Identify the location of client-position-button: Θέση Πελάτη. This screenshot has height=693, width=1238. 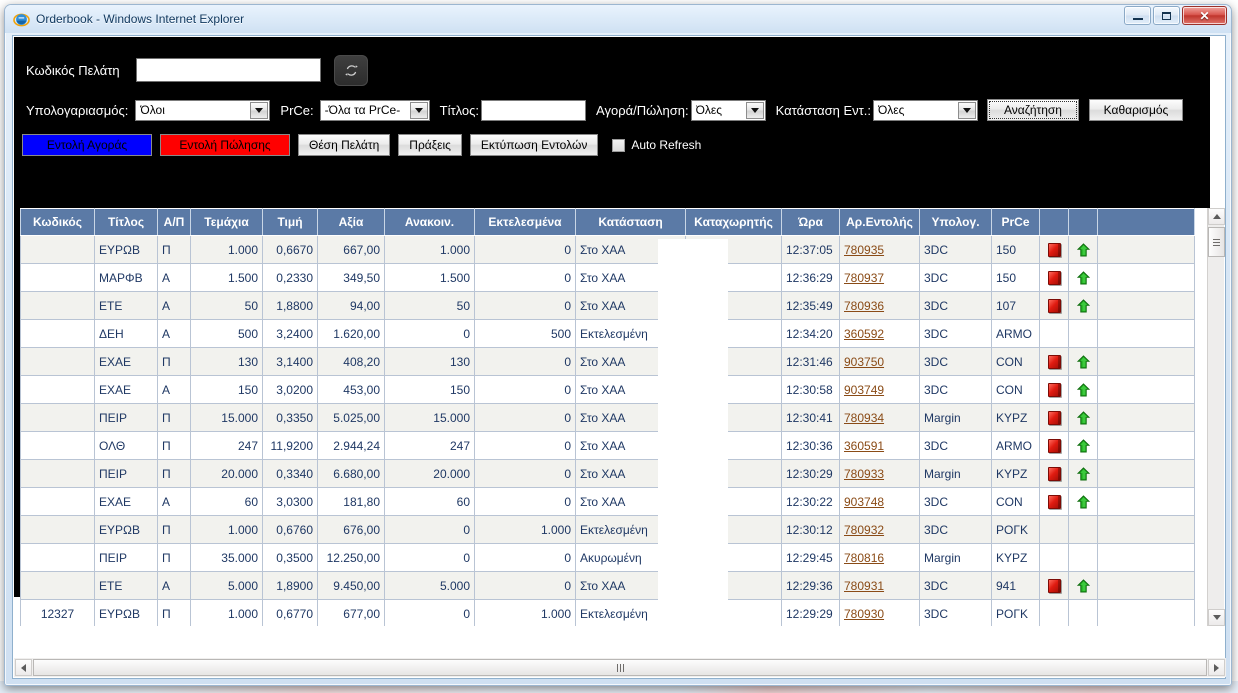
(344, 145).